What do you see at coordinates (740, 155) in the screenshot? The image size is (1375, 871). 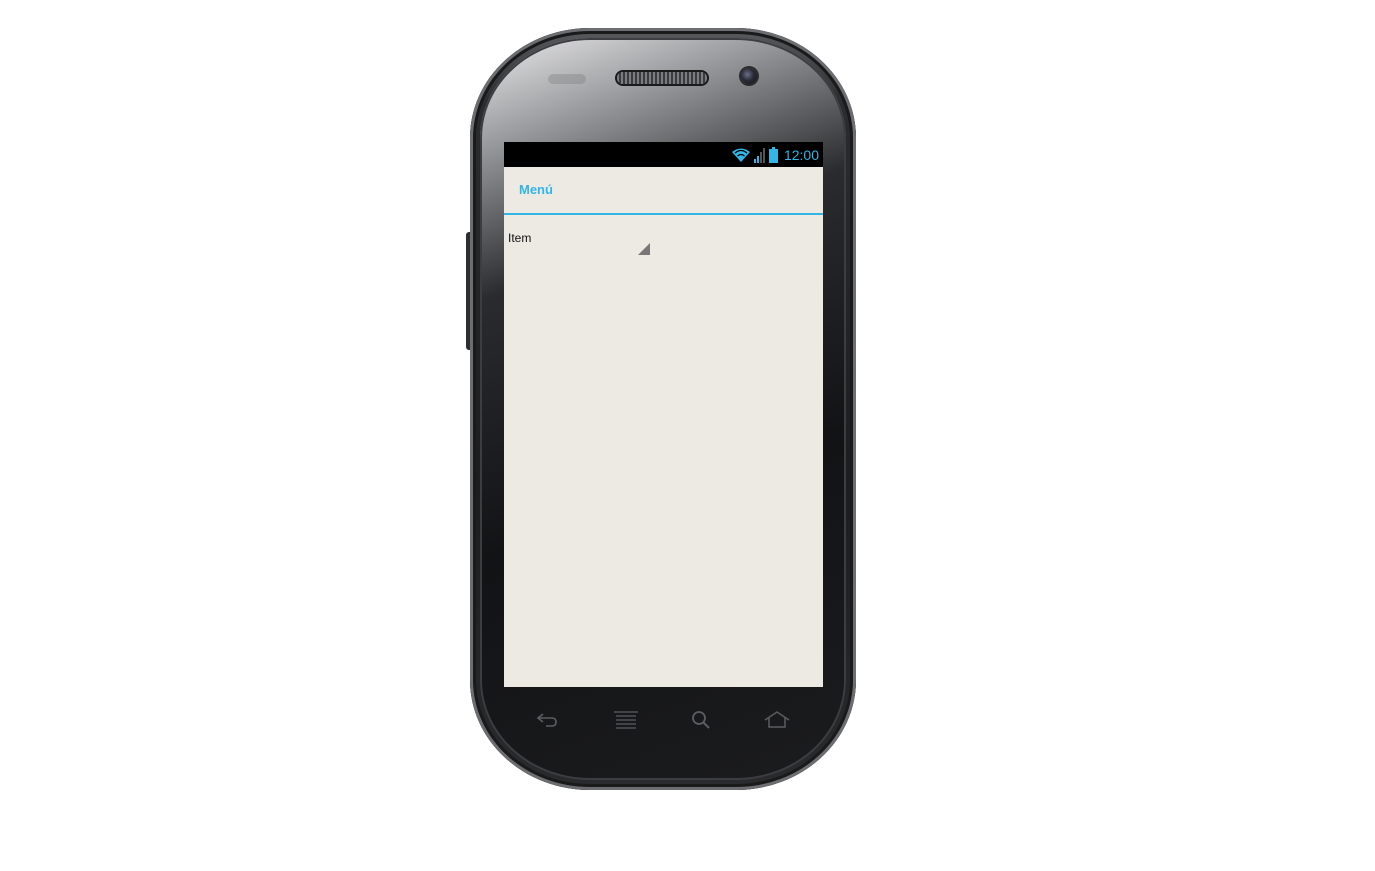 I see `wifi-icon` at bounding box center [740, 155].